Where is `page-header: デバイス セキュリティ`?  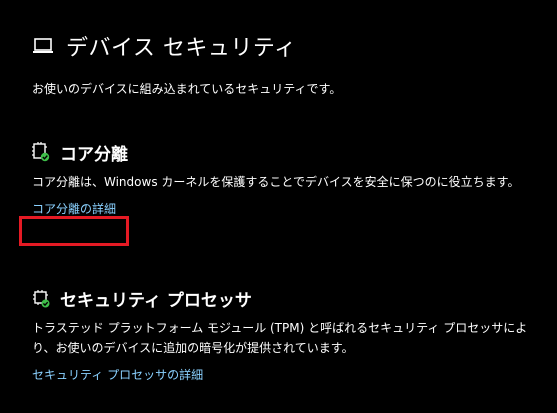
page-header: デバイス セキュリティ is located at coordinates (164, 46).